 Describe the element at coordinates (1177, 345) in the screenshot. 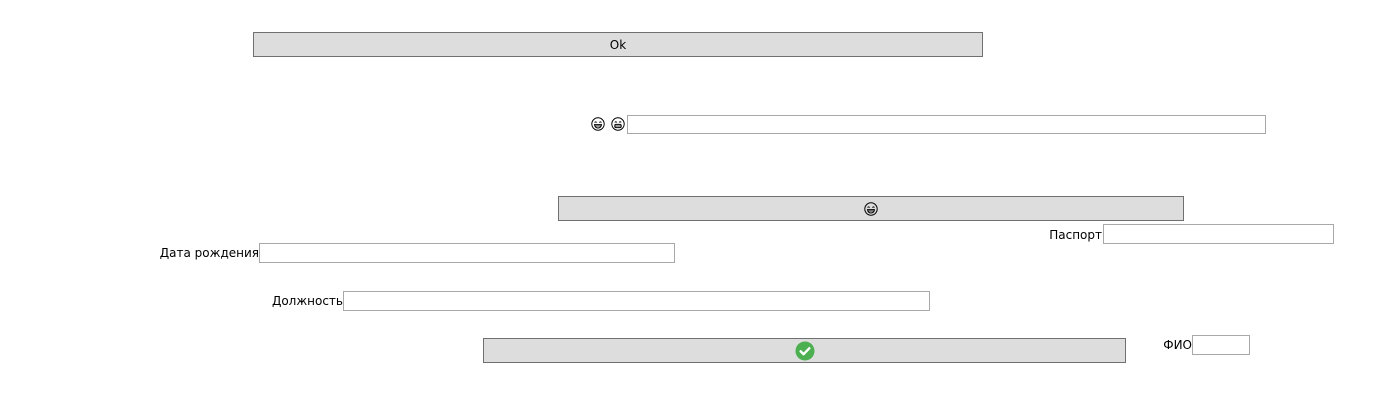

I see `full-name-label: ФИО` at that location.